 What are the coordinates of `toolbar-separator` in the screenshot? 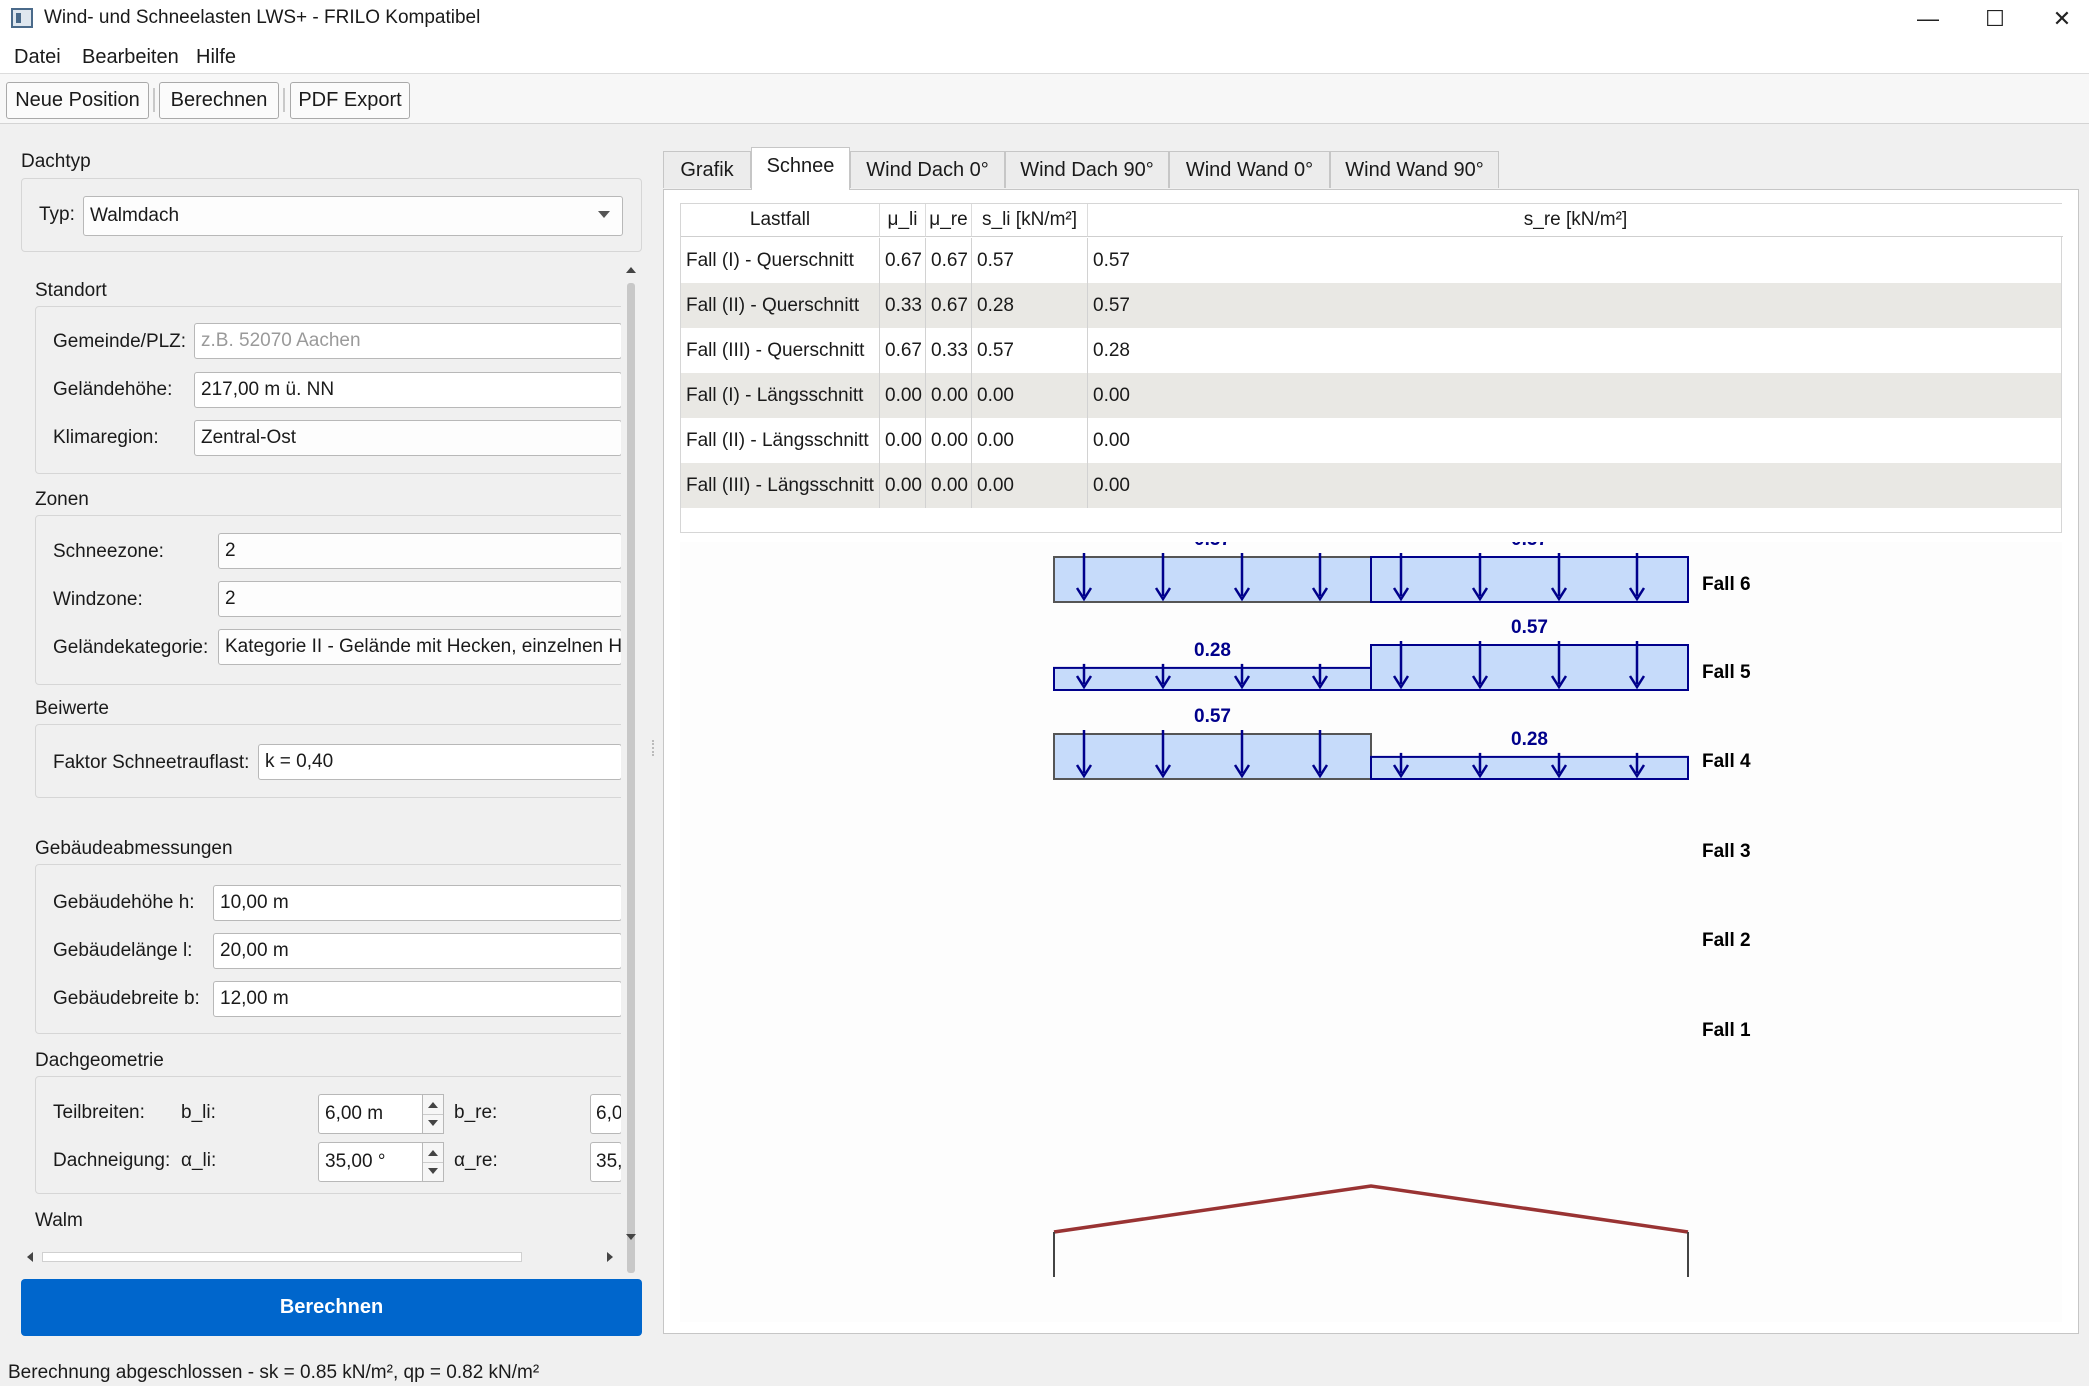 It's located at (154, 100).